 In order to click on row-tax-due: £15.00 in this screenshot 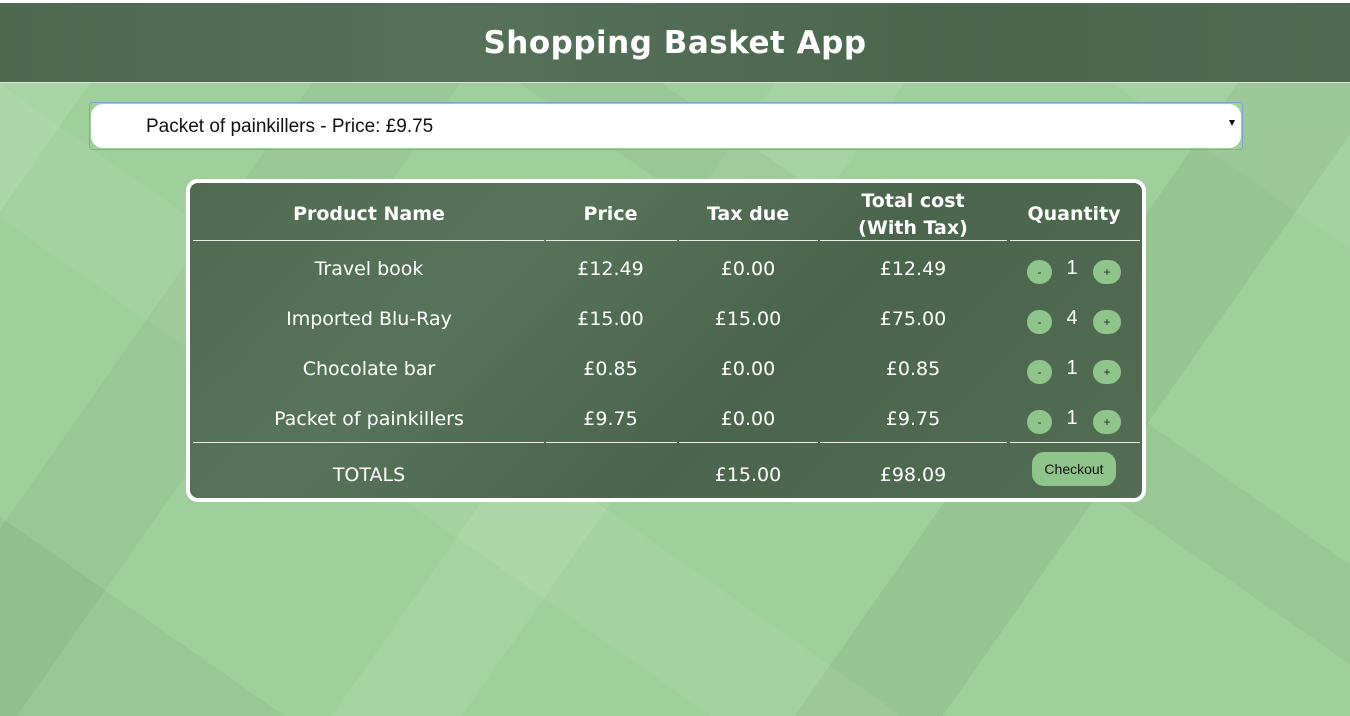, I will do `click(748, 319)`.